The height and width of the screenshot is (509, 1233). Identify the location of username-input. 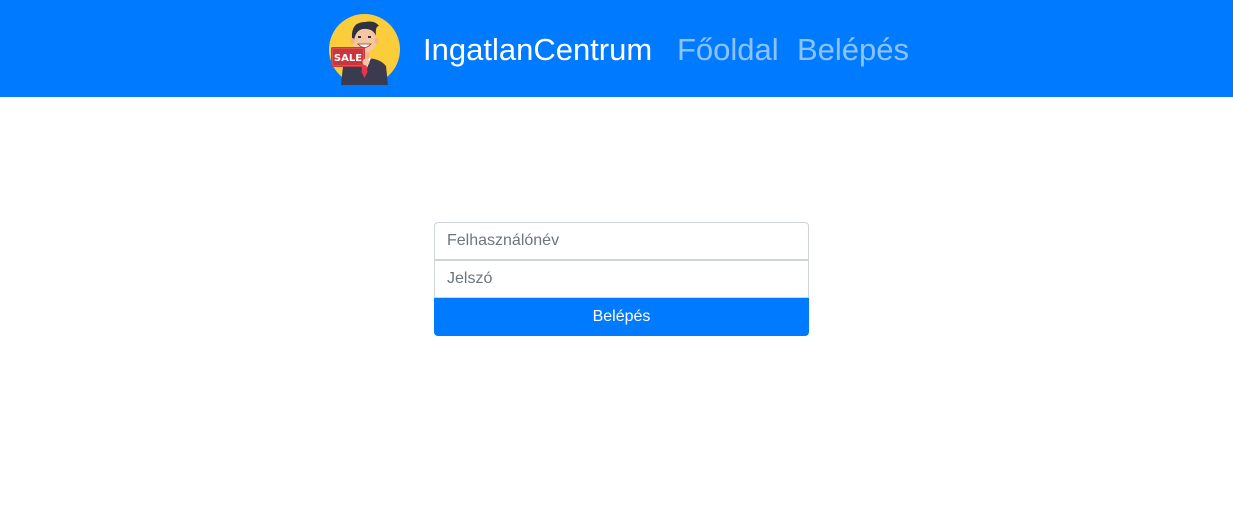
(621, 241).